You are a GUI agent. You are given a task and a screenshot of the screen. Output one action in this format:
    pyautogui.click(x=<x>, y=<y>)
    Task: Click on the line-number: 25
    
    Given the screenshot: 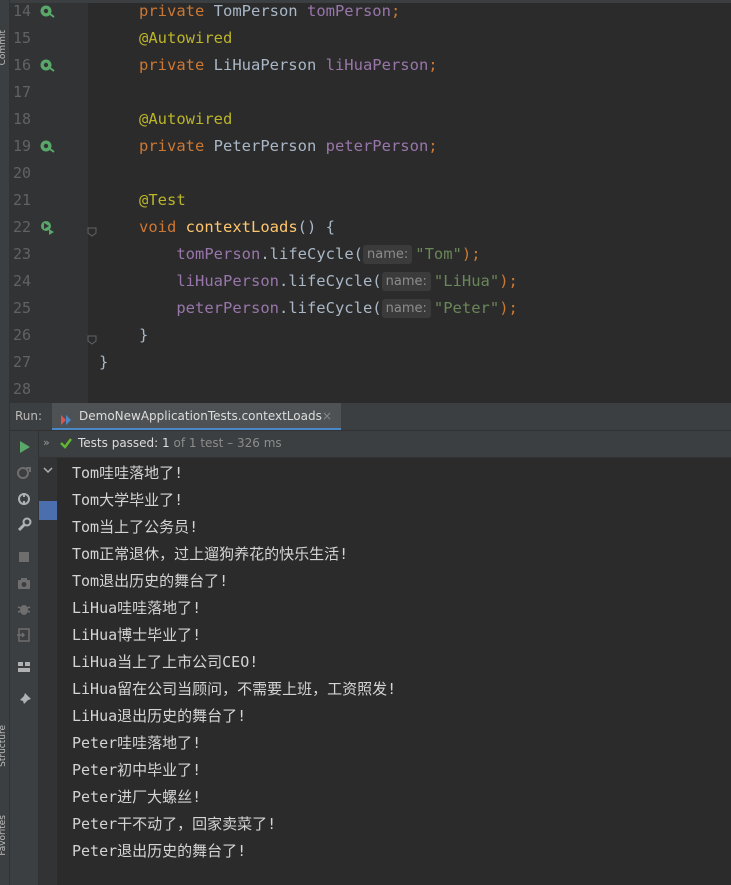 What is the action you would take?
    pyautogui.click(x=22, y=308)
    